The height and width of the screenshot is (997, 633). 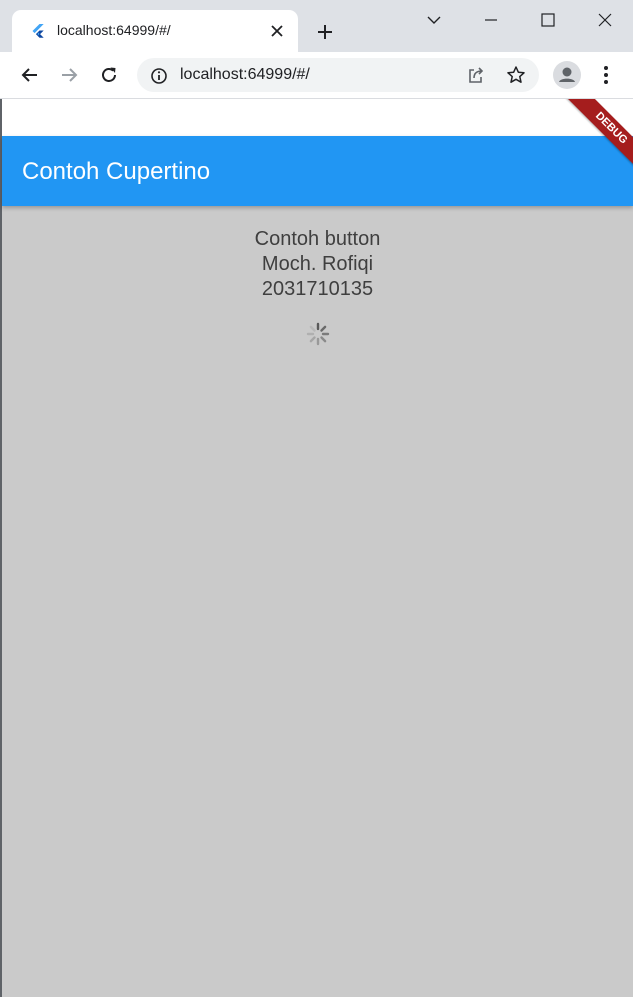 What do you see at coordinates (317, 289) in the screenshot?
I see `body-line-id: 2031710135` at bounding box center [317, 289].